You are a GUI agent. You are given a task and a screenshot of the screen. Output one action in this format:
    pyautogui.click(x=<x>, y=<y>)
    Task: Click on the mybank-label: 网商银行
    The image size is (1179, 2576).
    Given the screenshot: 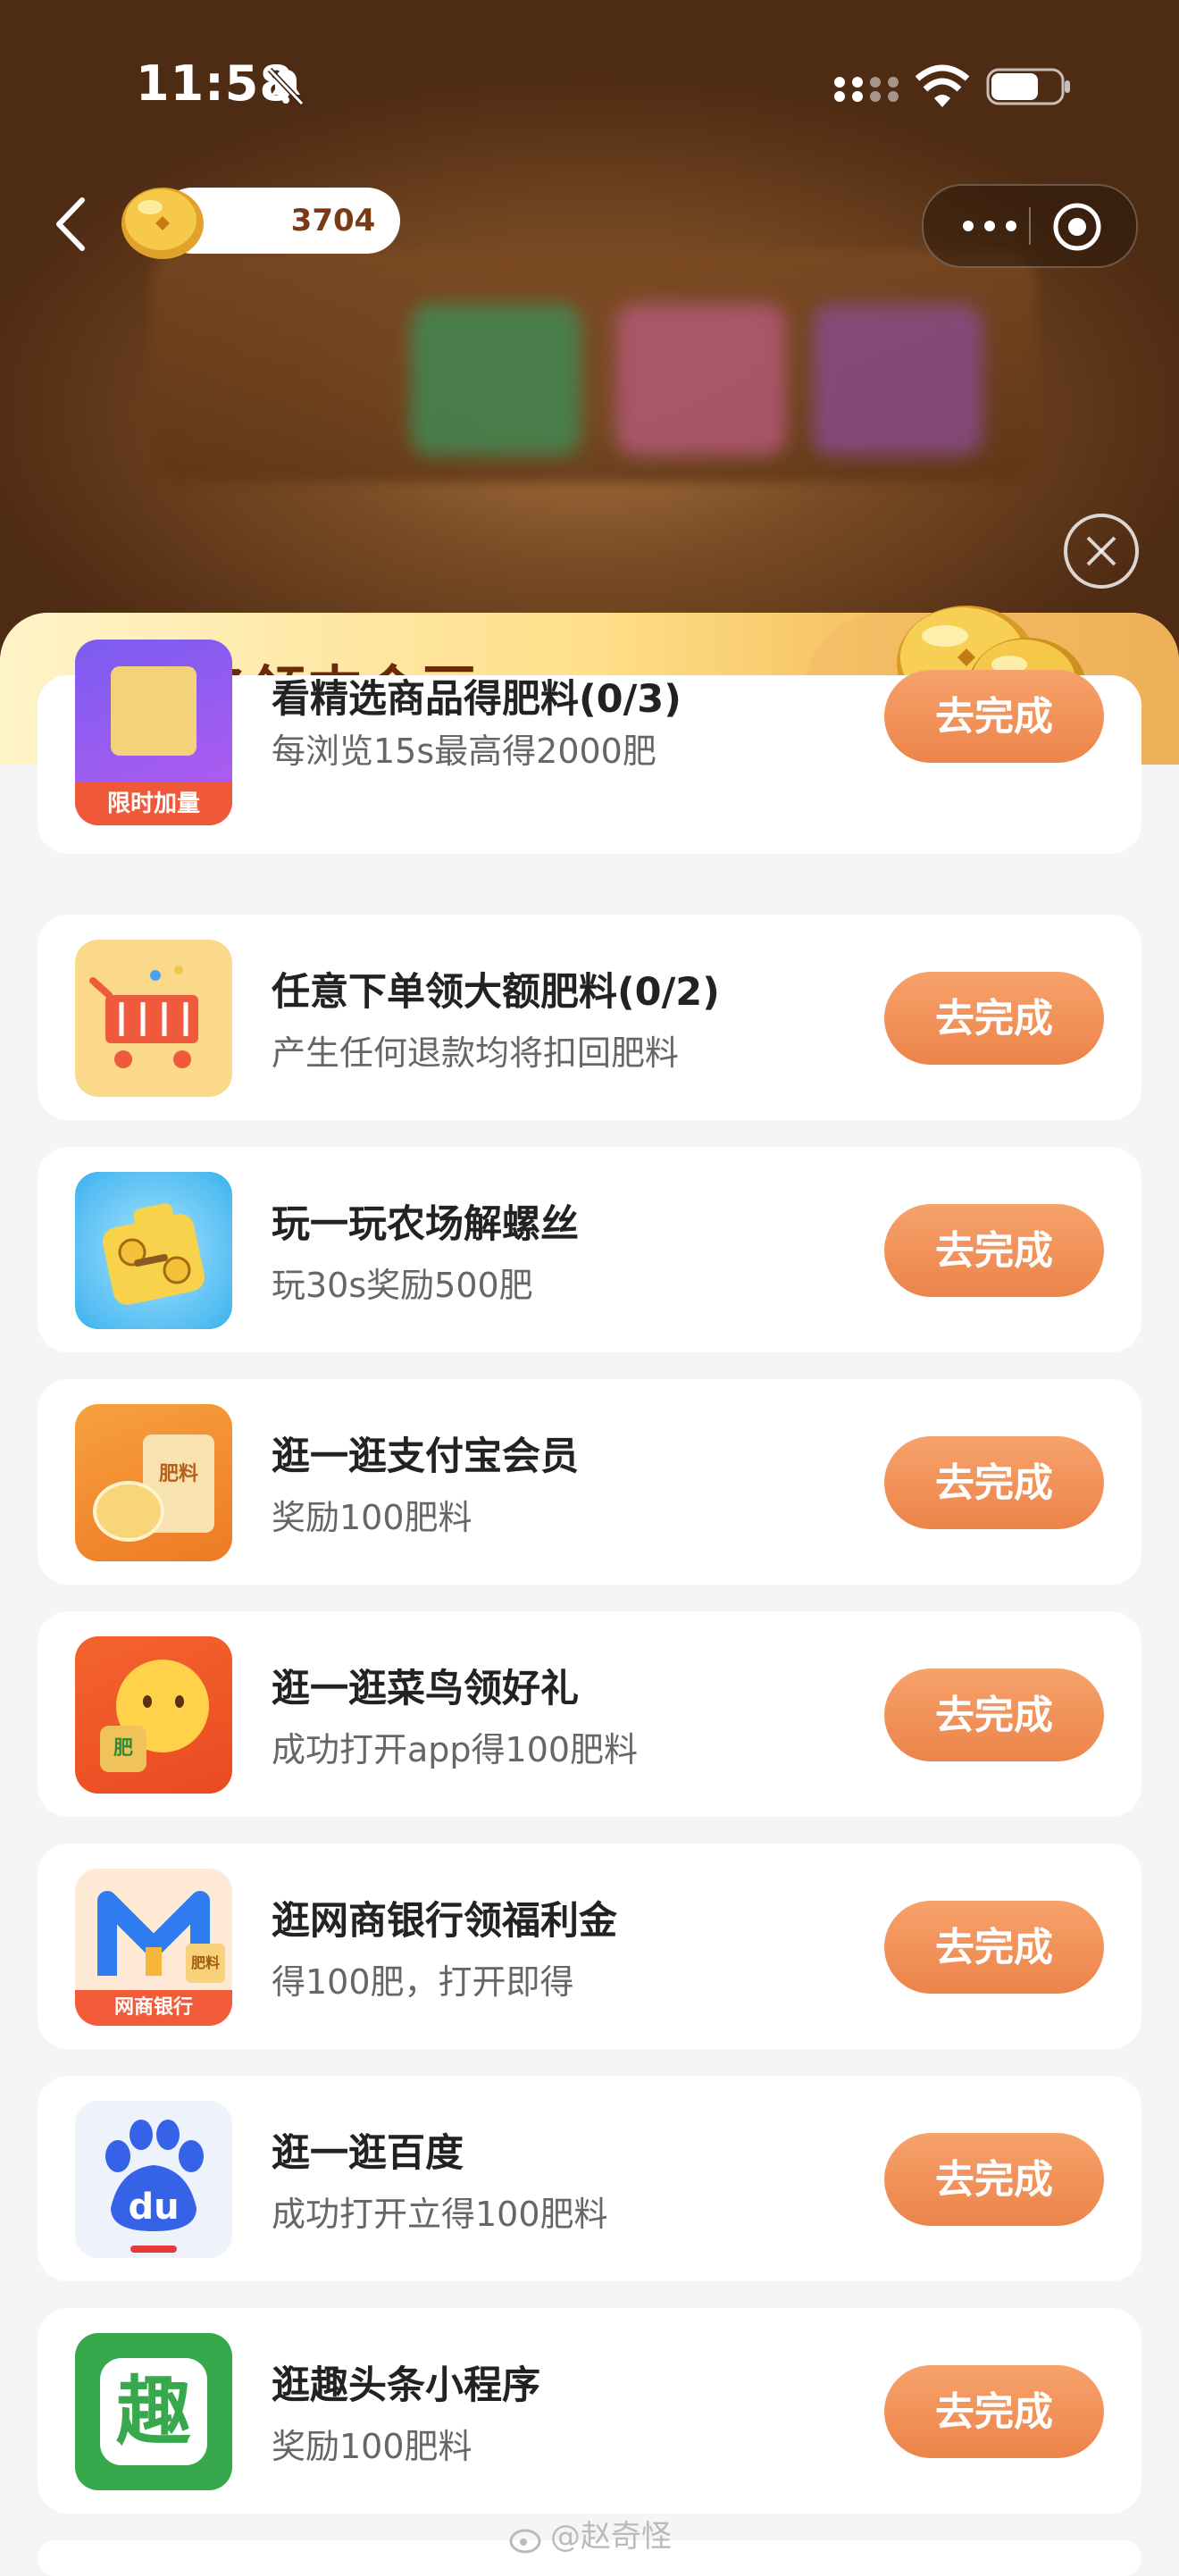 What is the action you would take?
    pyautogui.click(x=153, y=2008)
    